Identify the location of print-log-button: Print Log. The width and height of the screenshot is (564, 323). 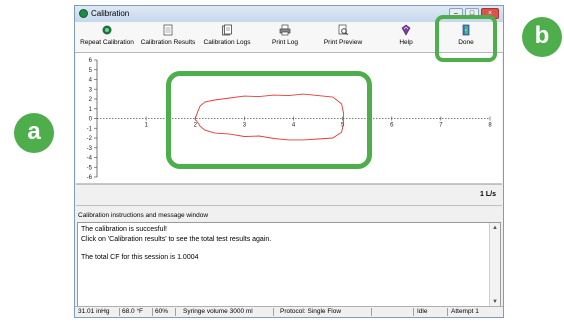
(285, 35).